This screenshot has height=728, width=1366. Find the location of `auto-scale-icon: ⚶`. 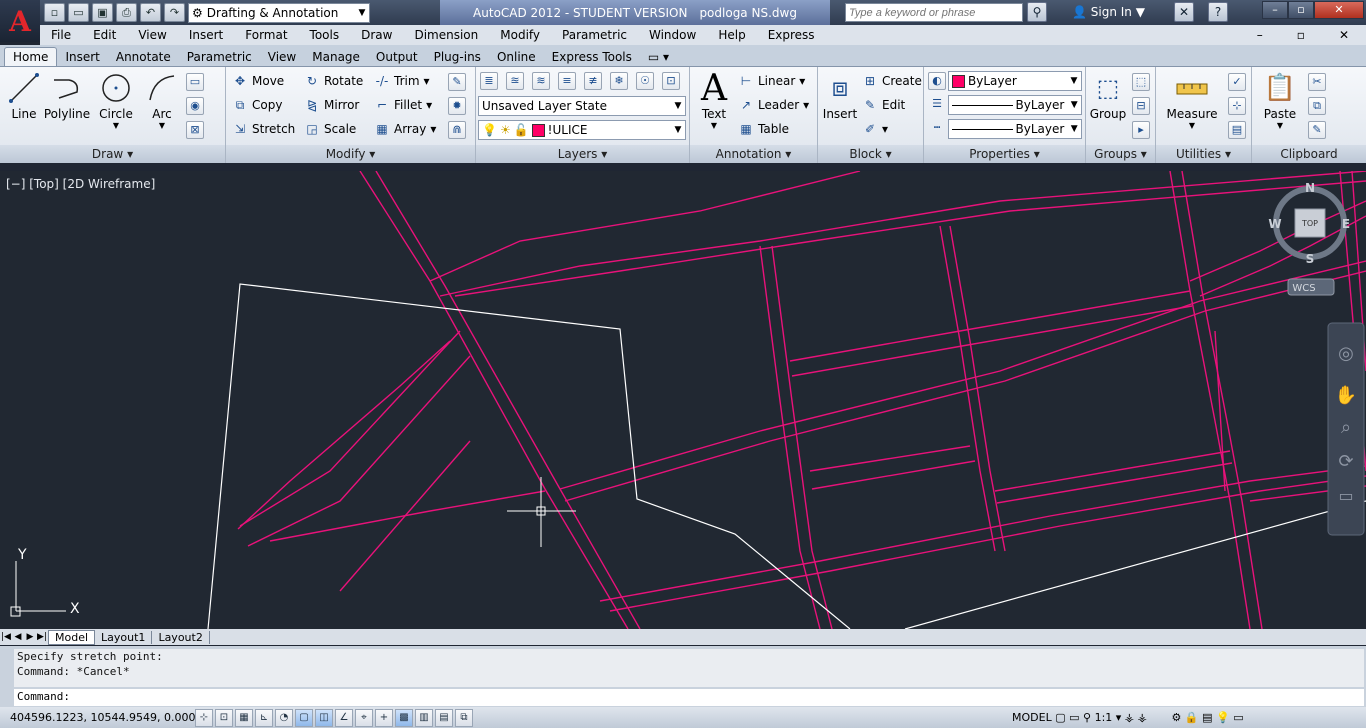

auto-scale-icon: ⚶ is located at coordinates (1142, 717).